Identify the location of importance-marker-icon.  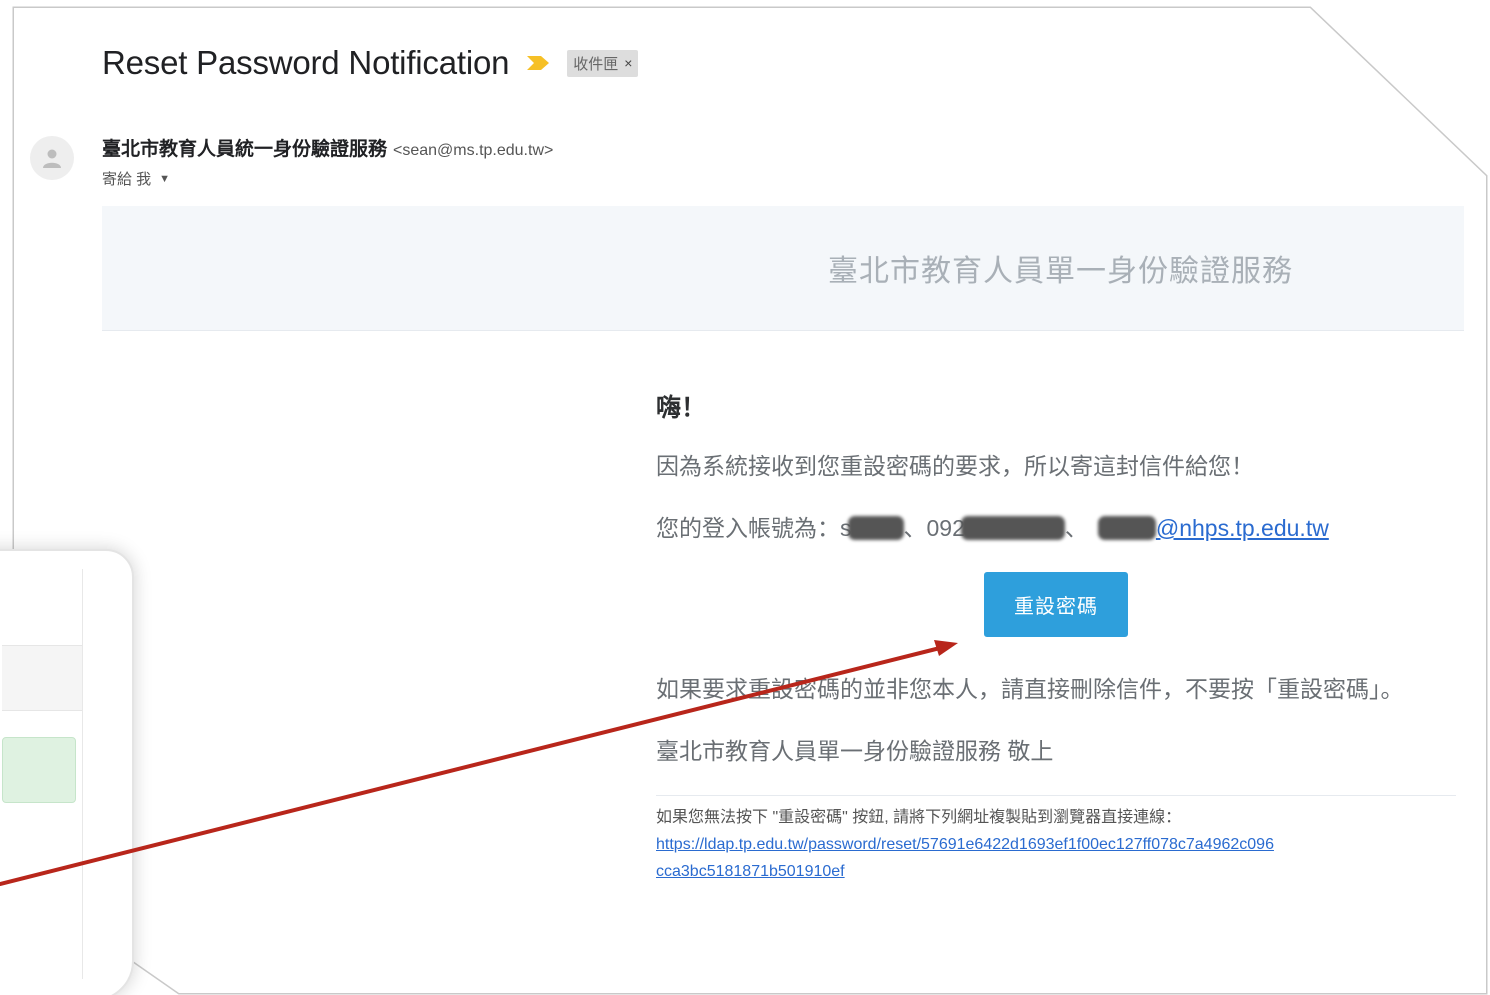
(538, 63).